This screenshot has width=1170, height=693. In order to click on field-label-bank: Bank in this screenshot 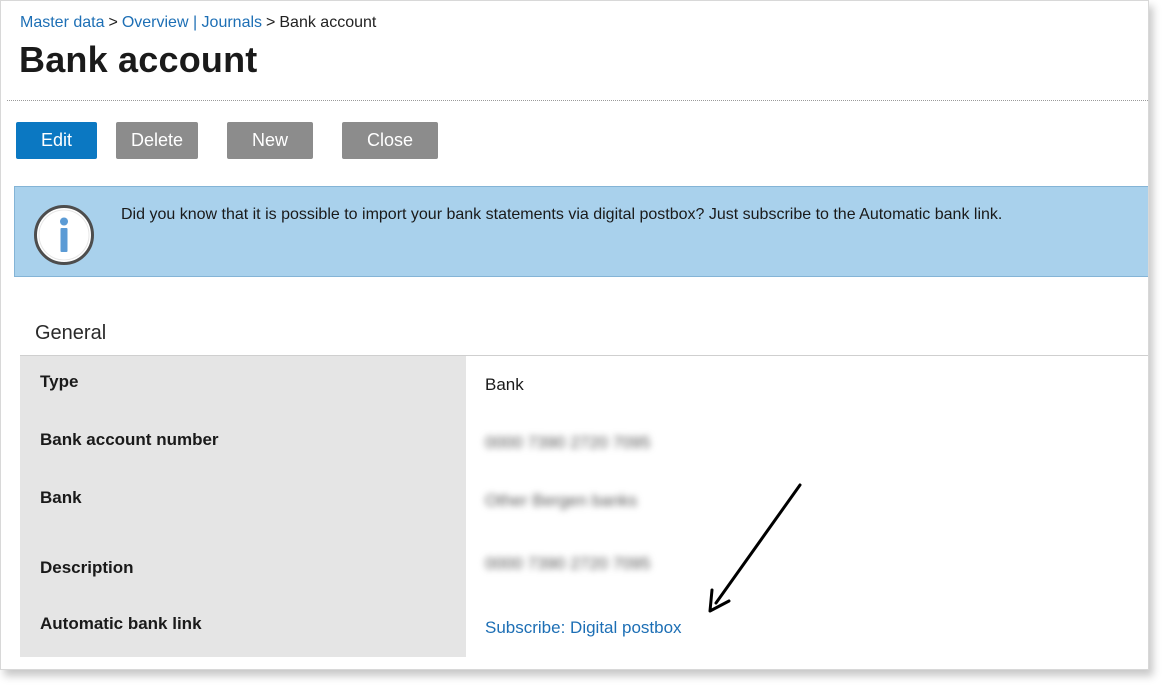, I will do `click(61, 497)`.